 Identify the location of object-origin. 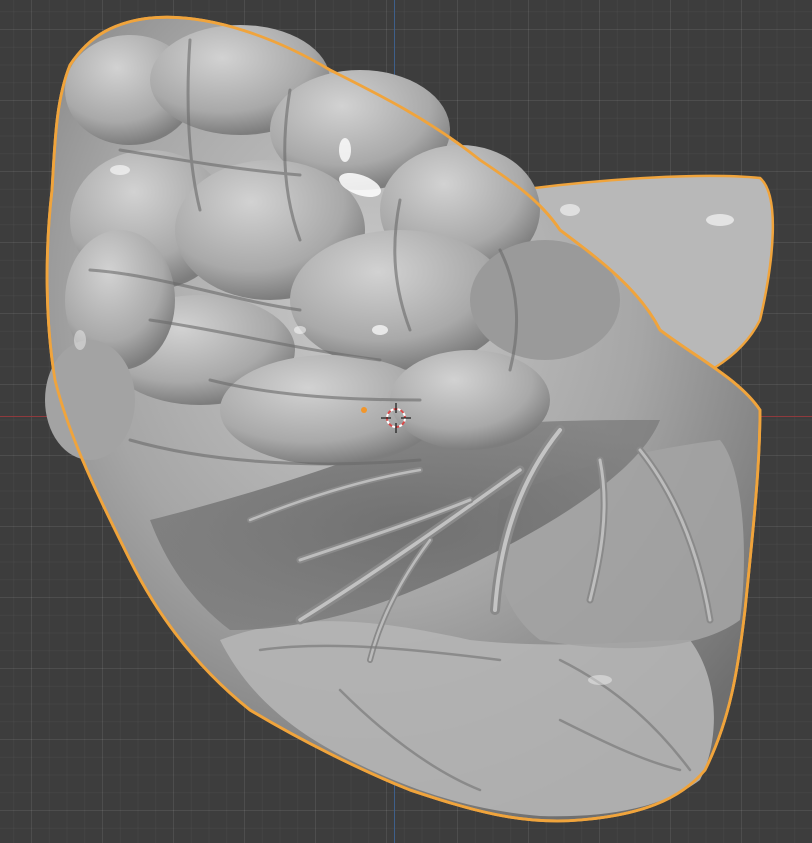
(364, 410).